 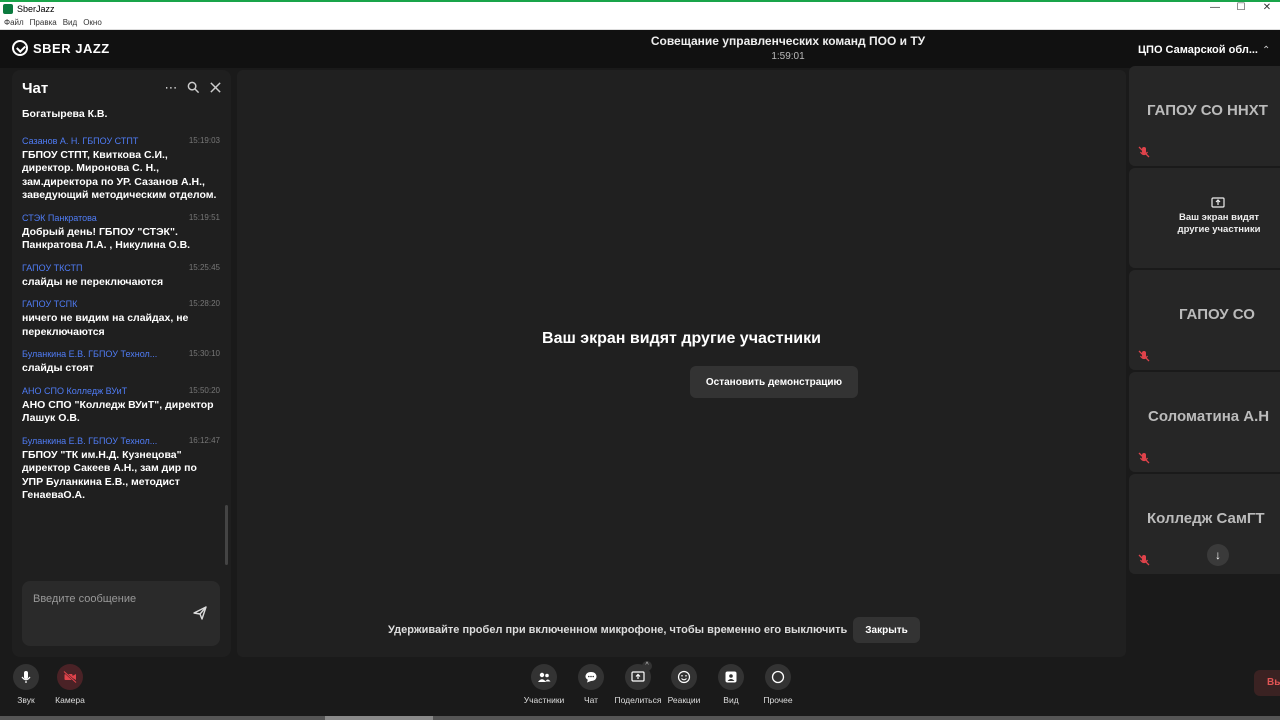 I want to click on message-input, so click(x=108, y=599).